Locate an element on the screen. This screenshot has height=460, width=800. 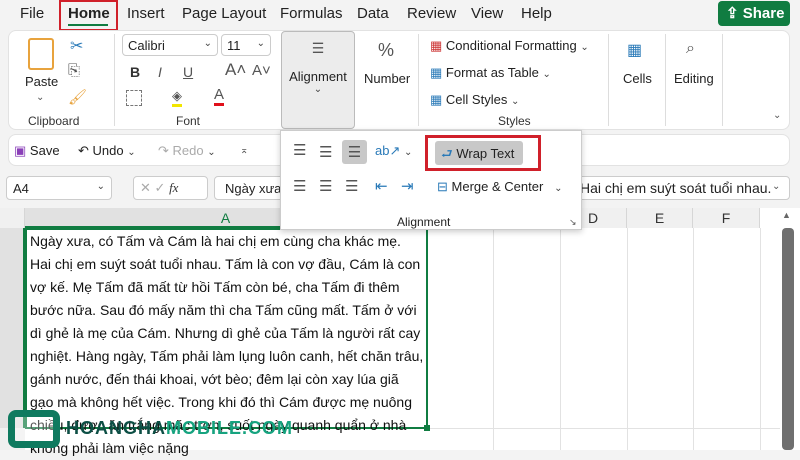
cell-styles-button: ▦ Cell Styles ⌄ is located at coordinates (474, 100).